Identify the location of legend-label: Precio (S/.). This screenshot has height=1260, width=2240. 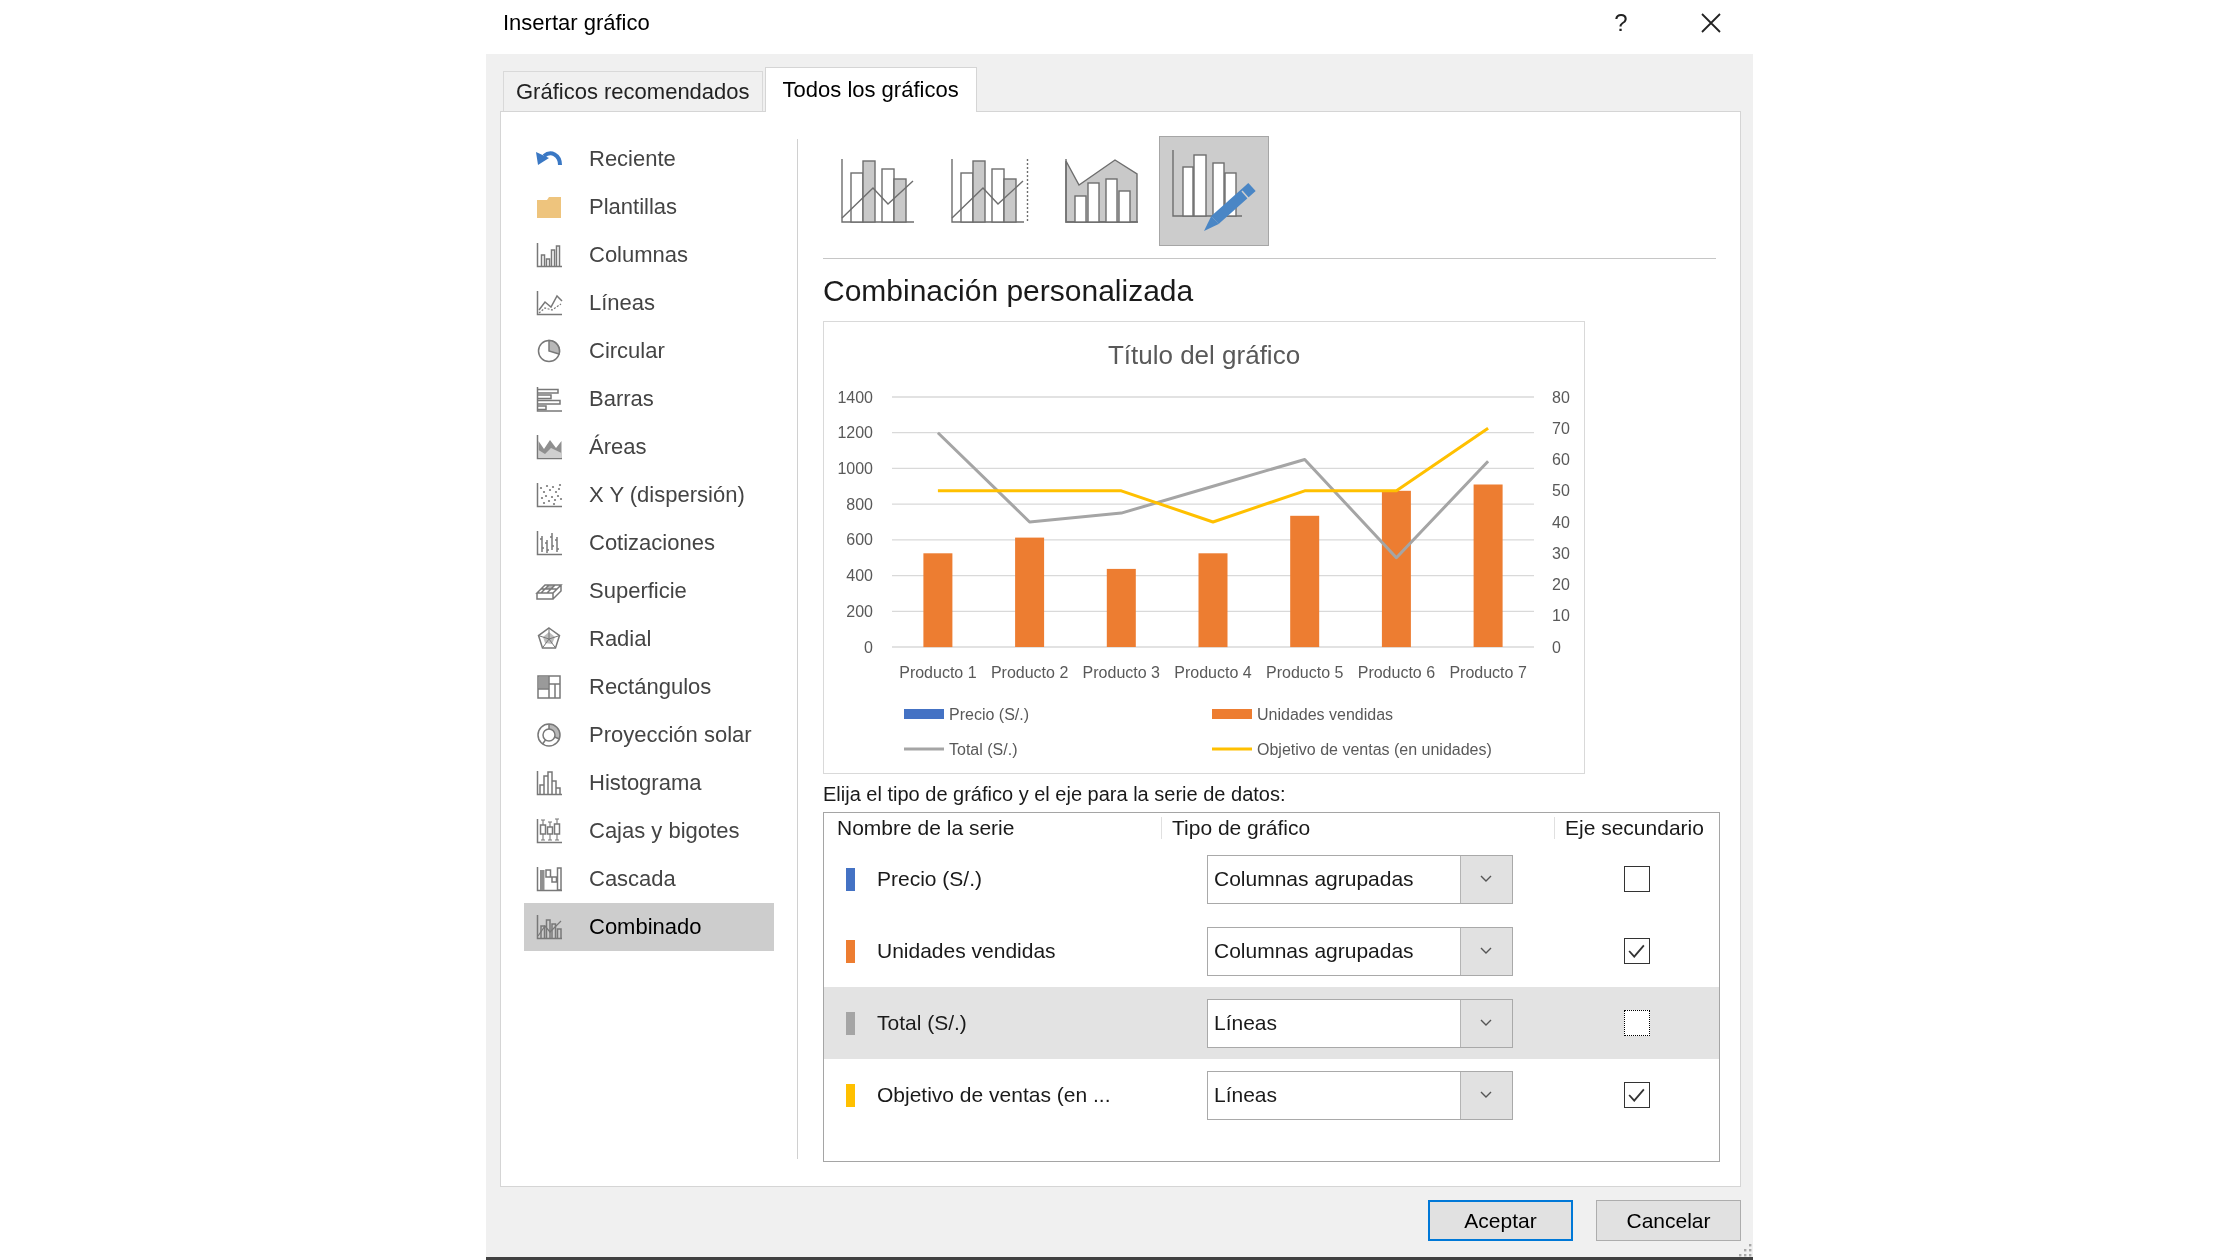
(989, 714).